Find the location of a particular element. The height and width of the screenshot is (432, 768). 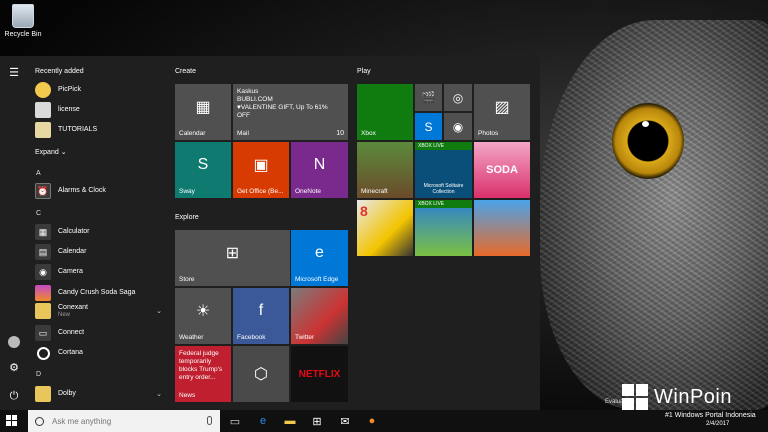

groove-music-icon: ◎ is located at coordinates (458, 97).